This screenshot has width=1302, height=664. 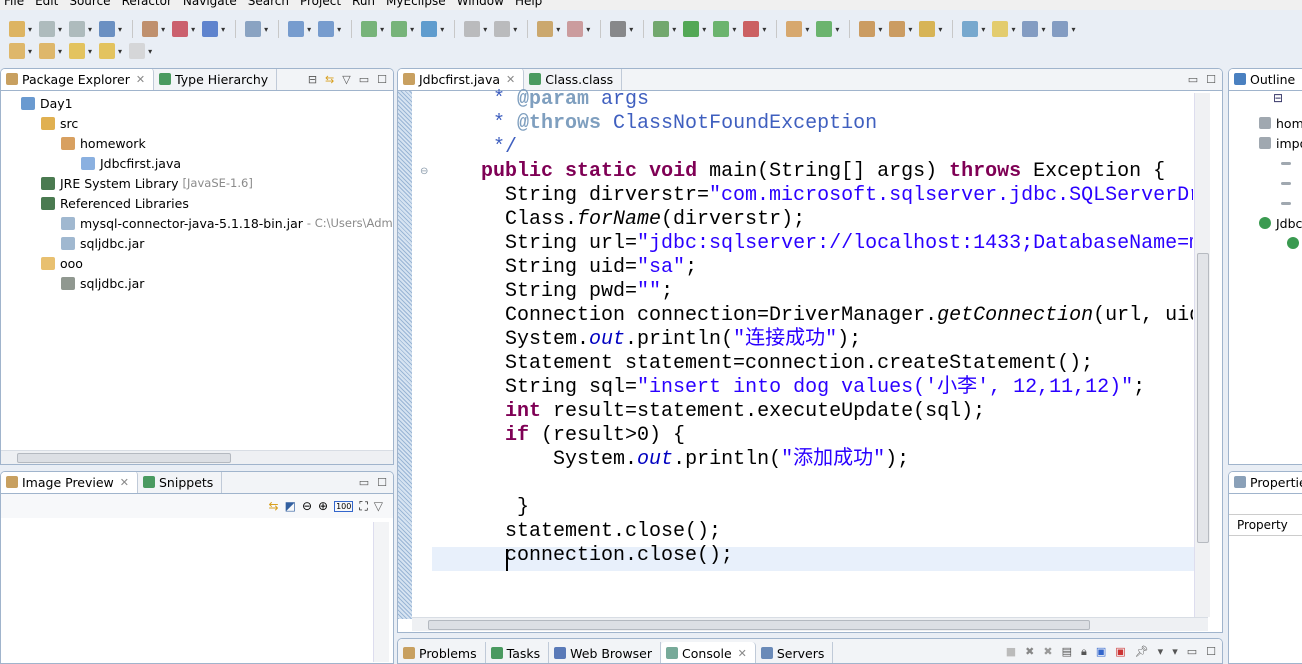 I want to click on horizontal-scrollbar, so click(x=197, y=457).